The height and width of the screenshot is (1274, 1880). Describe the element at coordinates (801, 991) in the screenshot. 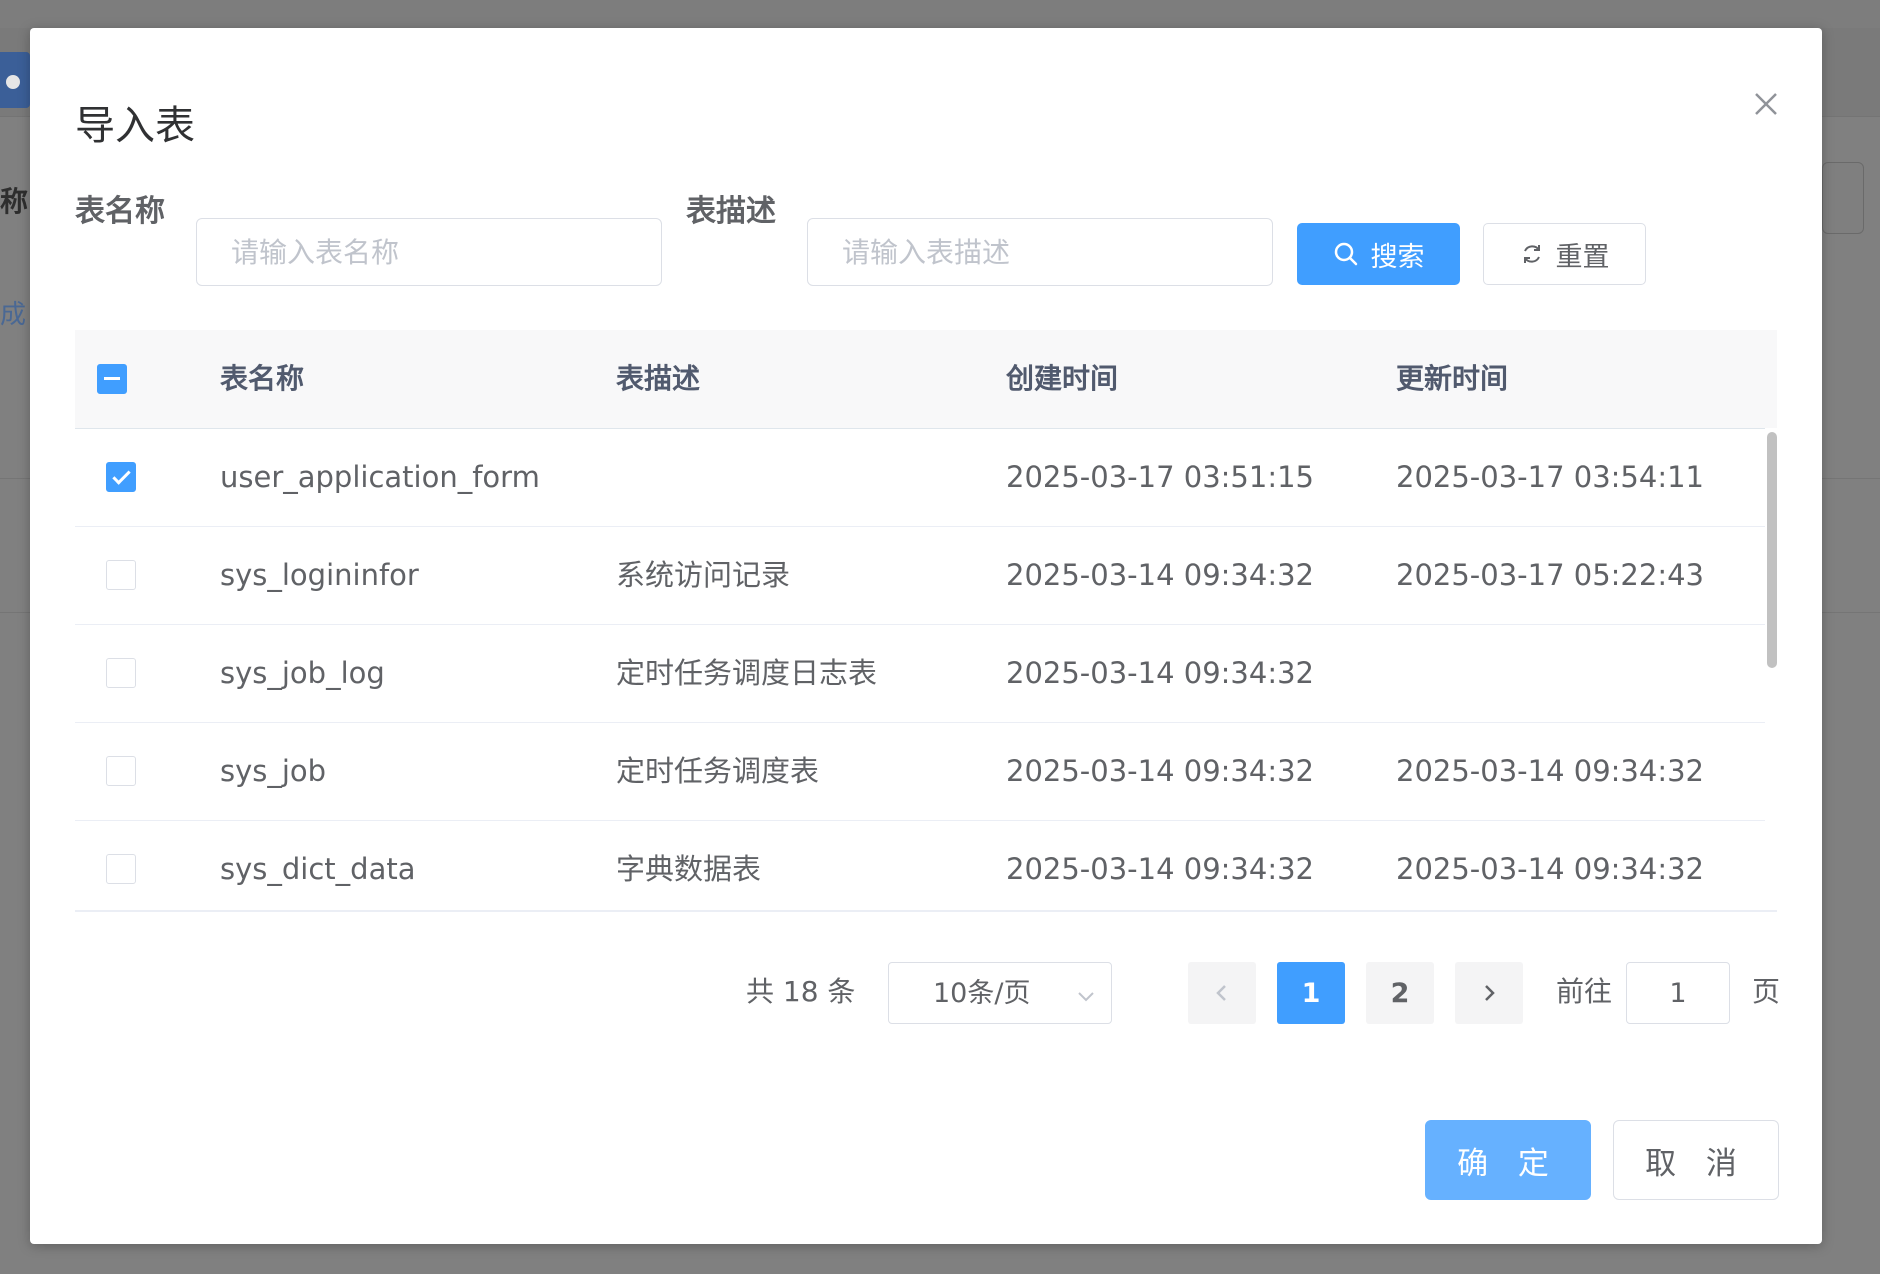

I see `pagination-total: 共 18 条` at that location.